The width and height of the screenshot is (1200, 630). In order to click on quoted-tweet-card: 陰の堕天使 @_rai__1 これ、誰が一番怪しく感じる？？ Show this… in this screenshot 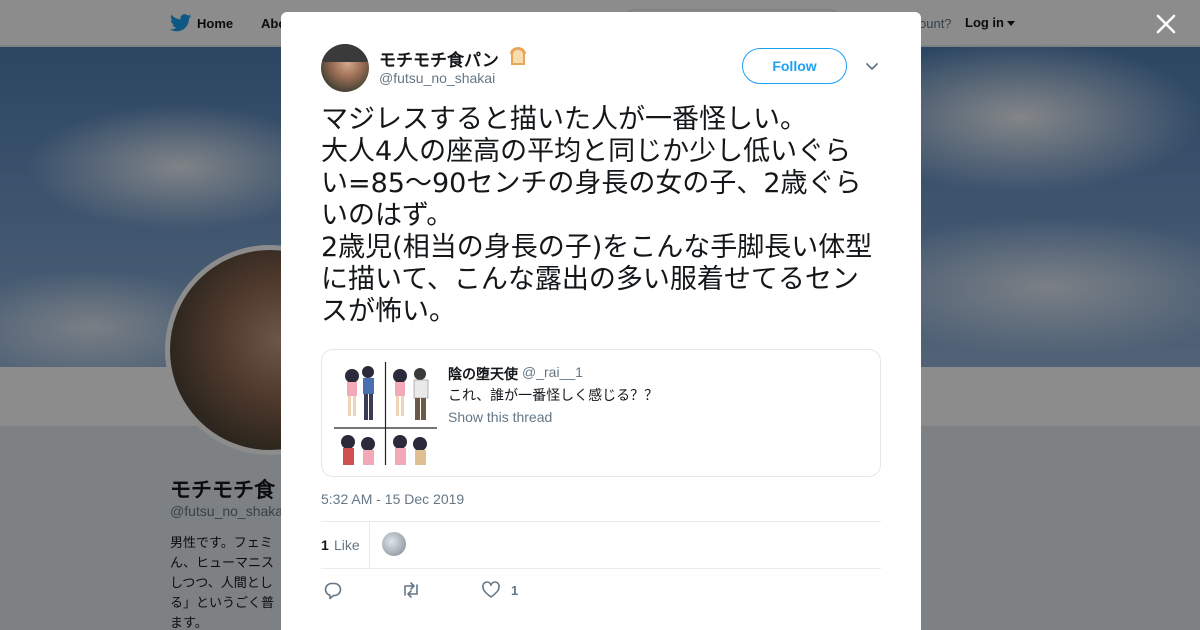, I will do `click(601, 413)`.